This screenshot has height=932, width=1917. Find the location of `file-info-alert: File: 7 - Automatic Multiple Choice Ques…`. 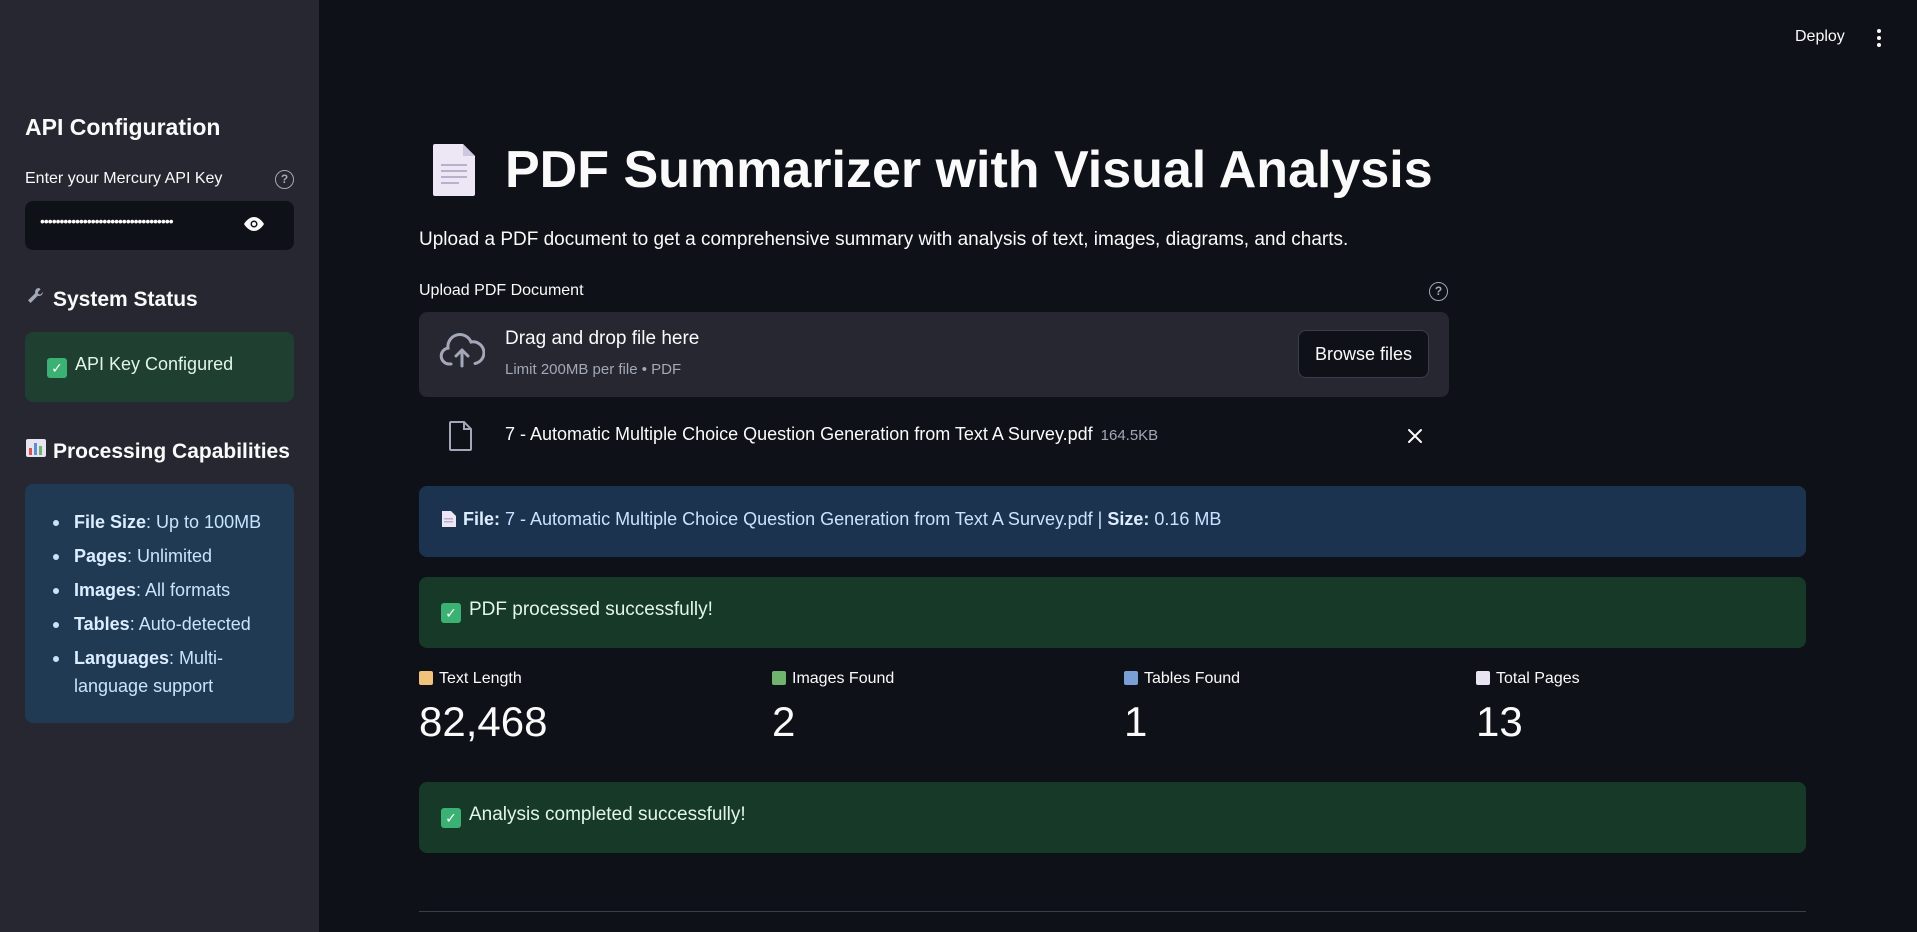

file-info-alert: File: 7 - Automatic Multiple Choice Ques… is located at coordinates (1112, 521).